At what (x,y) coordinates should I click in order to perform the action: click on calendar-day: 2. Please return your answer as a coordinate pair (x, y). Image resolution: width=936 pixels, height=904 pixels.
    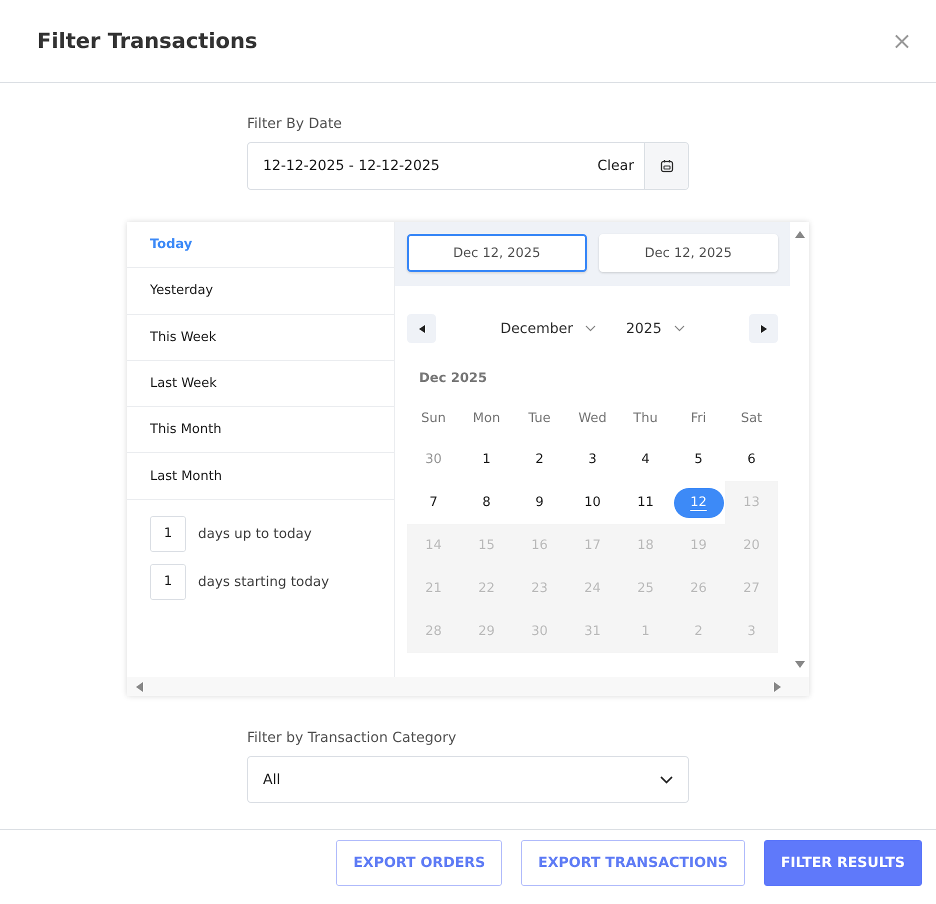
    Looking at the image, I should click on (539, 459).